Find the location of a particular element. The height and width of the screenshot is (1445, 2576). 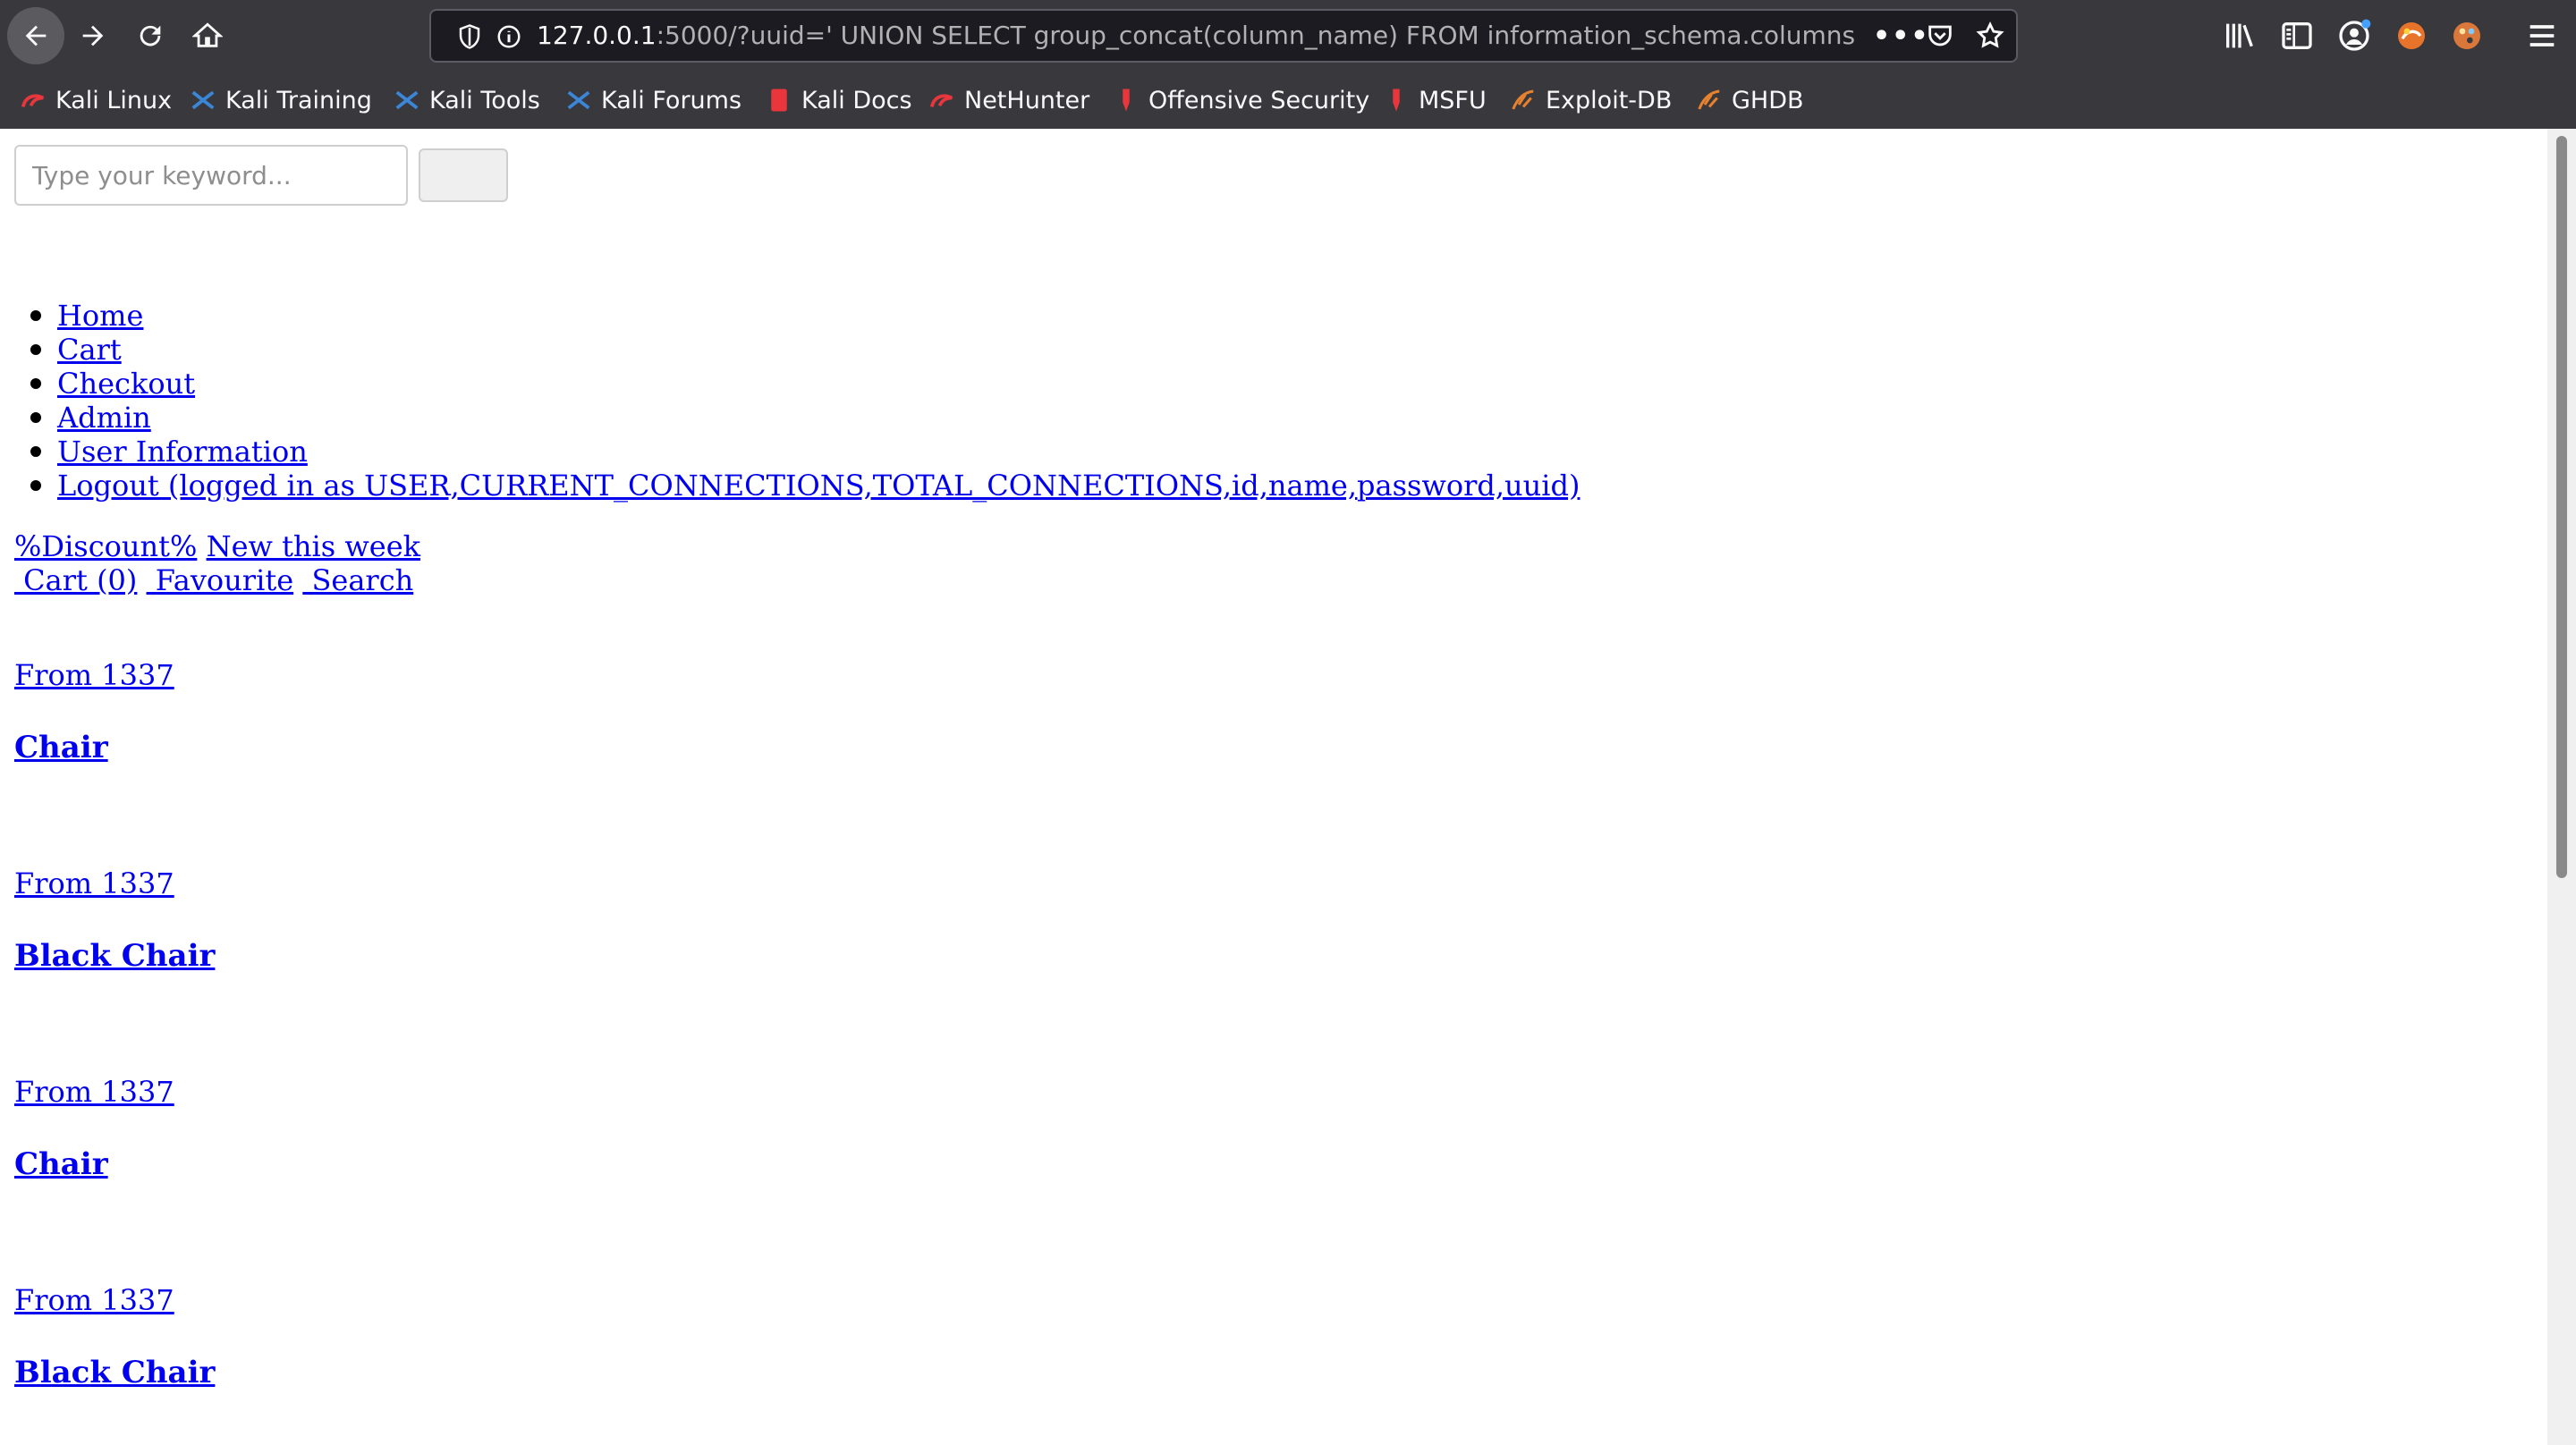

bookmark-kali-forums: Kali Forums is located at coordinates (653, 100).